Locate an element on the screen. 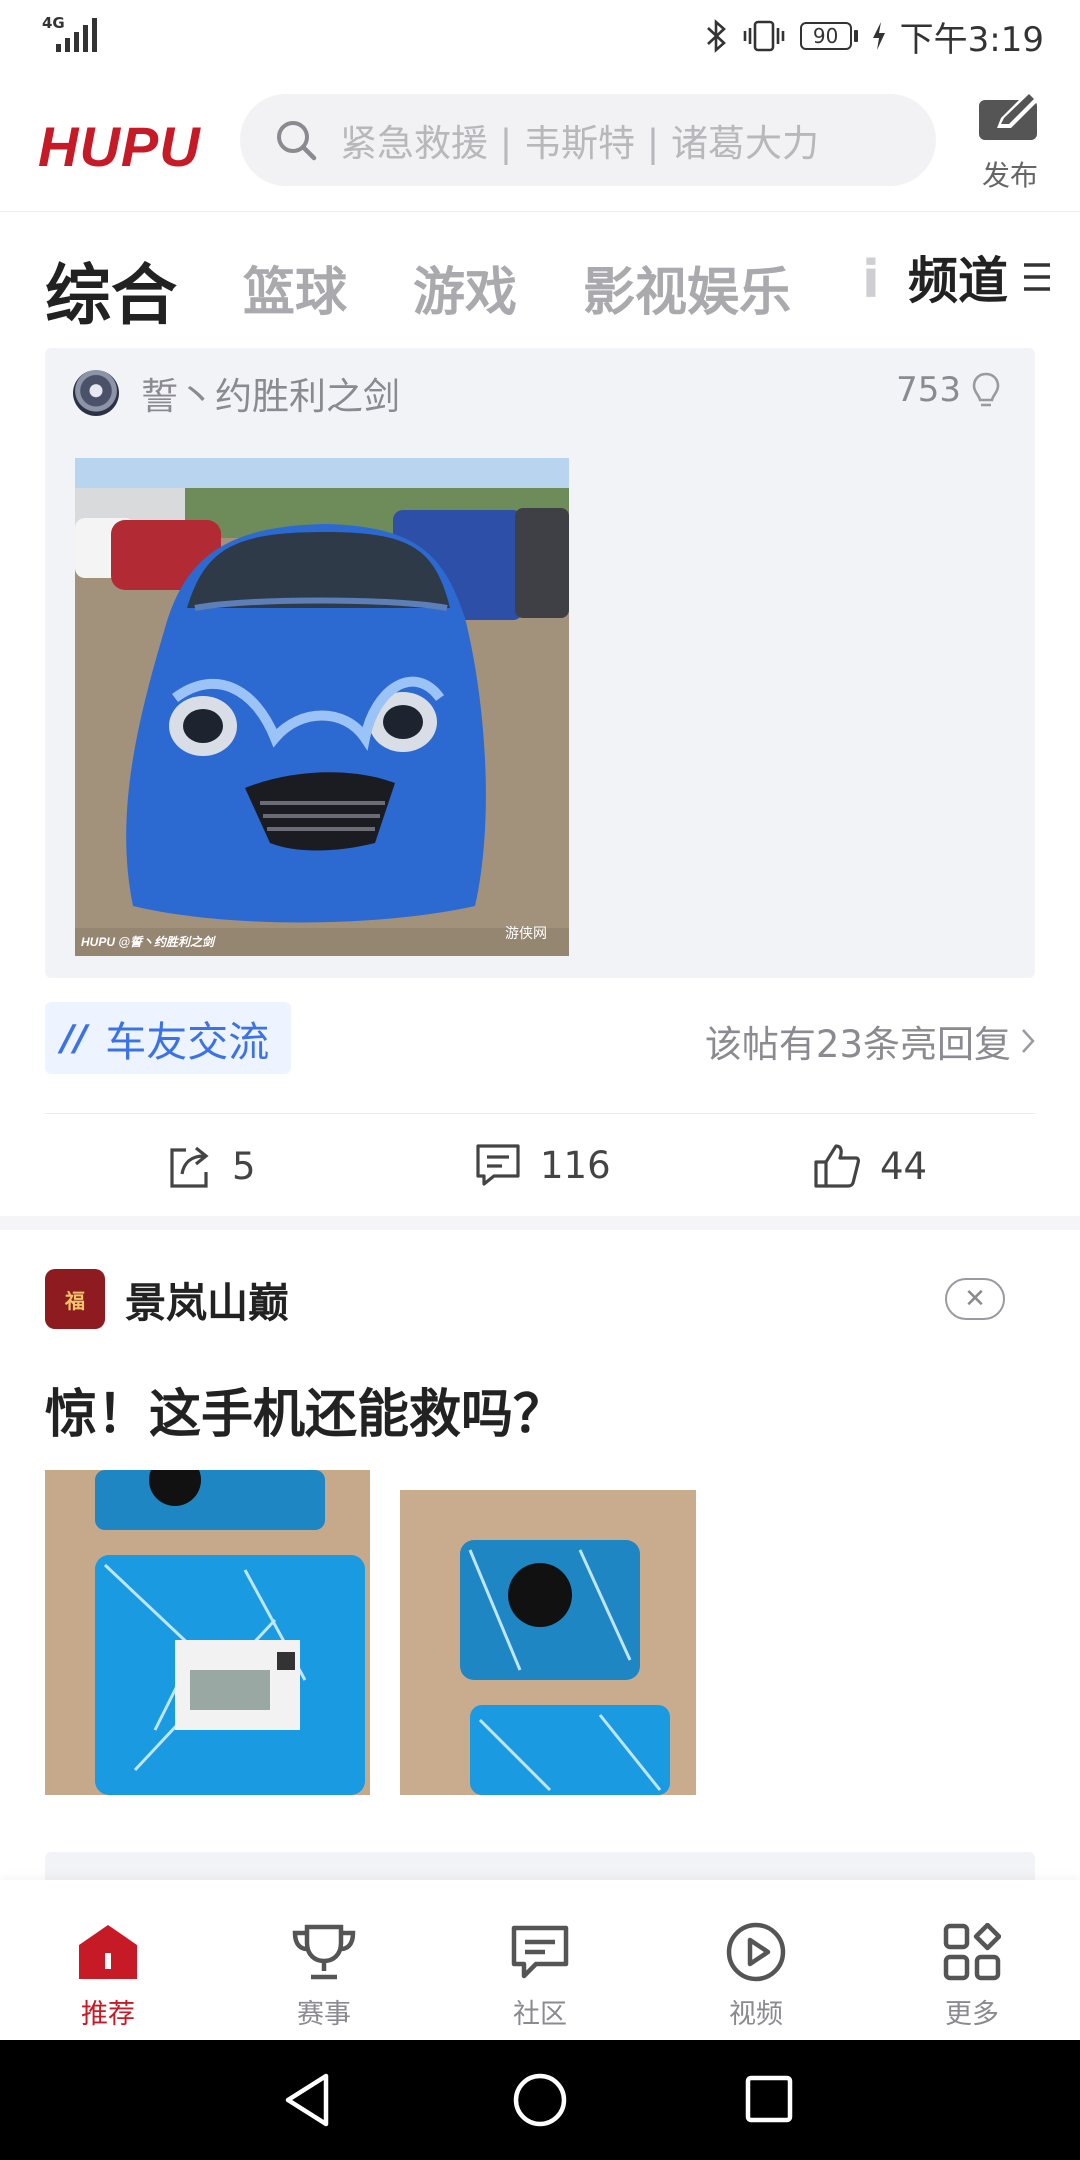 Image resolution: width=1080 pixels, height=2160 pixels. hupu-logo: HUPU is located at coordinates (119, 146).